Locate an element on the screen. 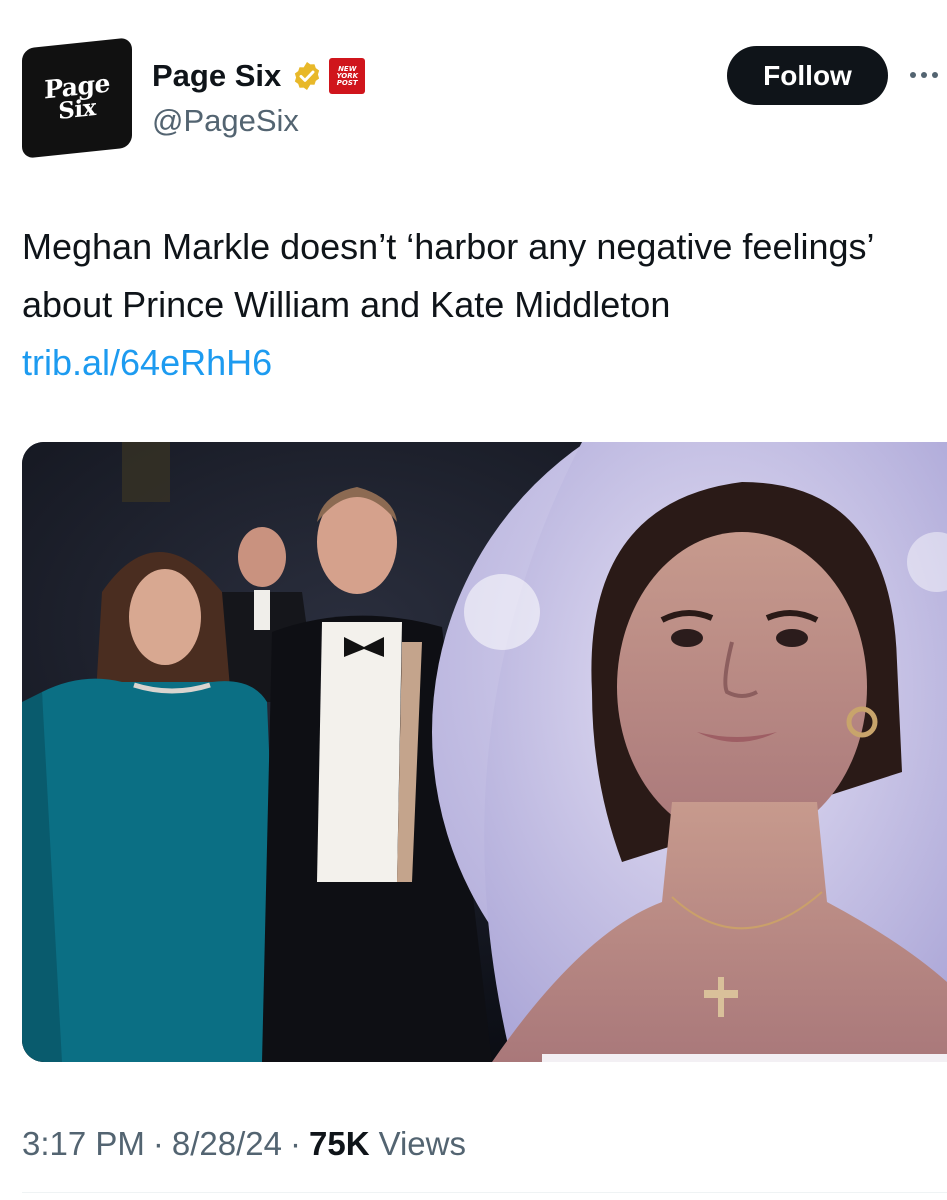 This screenshot has height=1200, width=947. divider is located at coordinates (484, 1192).